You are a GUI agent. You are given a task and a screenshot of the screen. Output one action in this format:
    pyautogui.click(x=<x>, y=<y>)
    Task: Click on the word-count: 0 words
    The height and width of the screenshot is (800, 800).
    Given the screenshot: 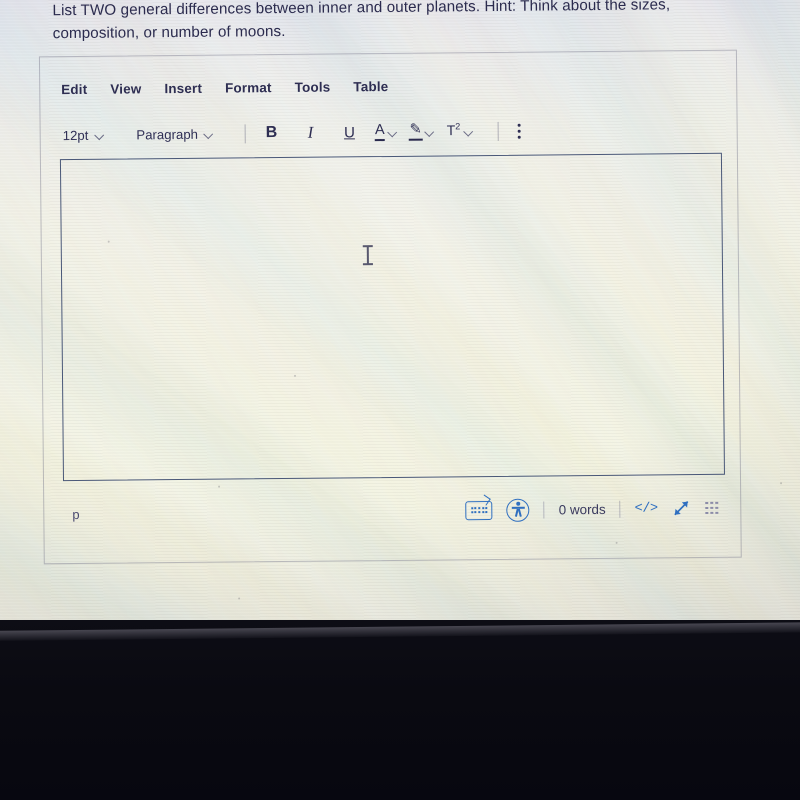 What is the action you would take?
    pyautogui.click(x=582, y=508)
    